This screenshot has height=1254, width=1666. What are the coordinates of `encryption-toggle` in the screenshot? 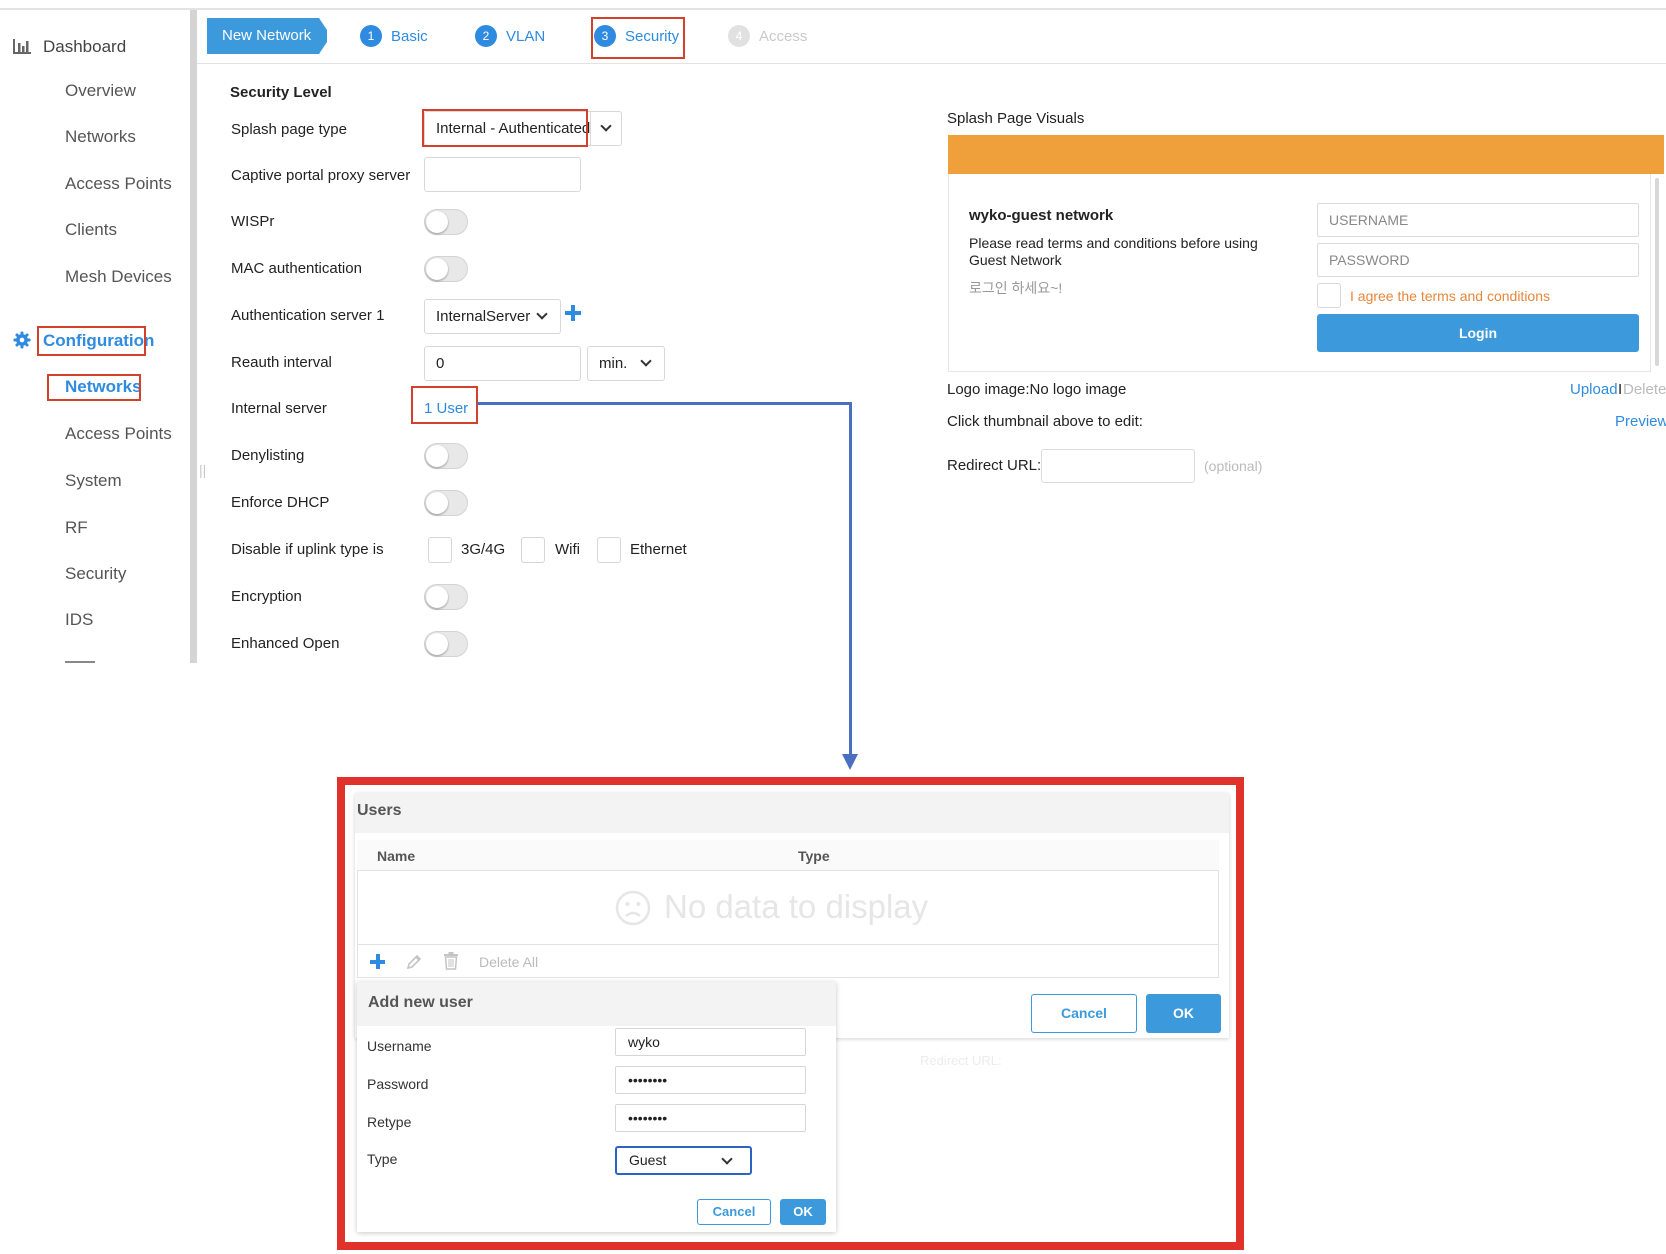 It's located at (446, 597).